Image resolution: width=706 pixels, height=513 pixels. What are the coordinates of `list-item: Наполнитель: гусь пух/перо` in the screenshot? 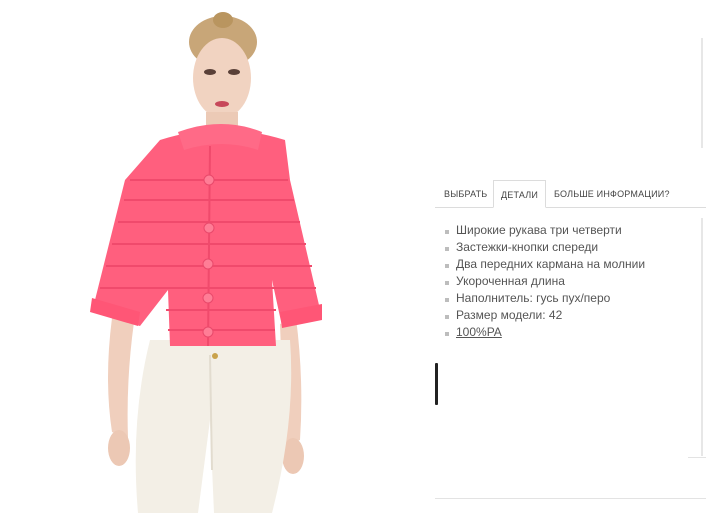 It's located at (545, 298).